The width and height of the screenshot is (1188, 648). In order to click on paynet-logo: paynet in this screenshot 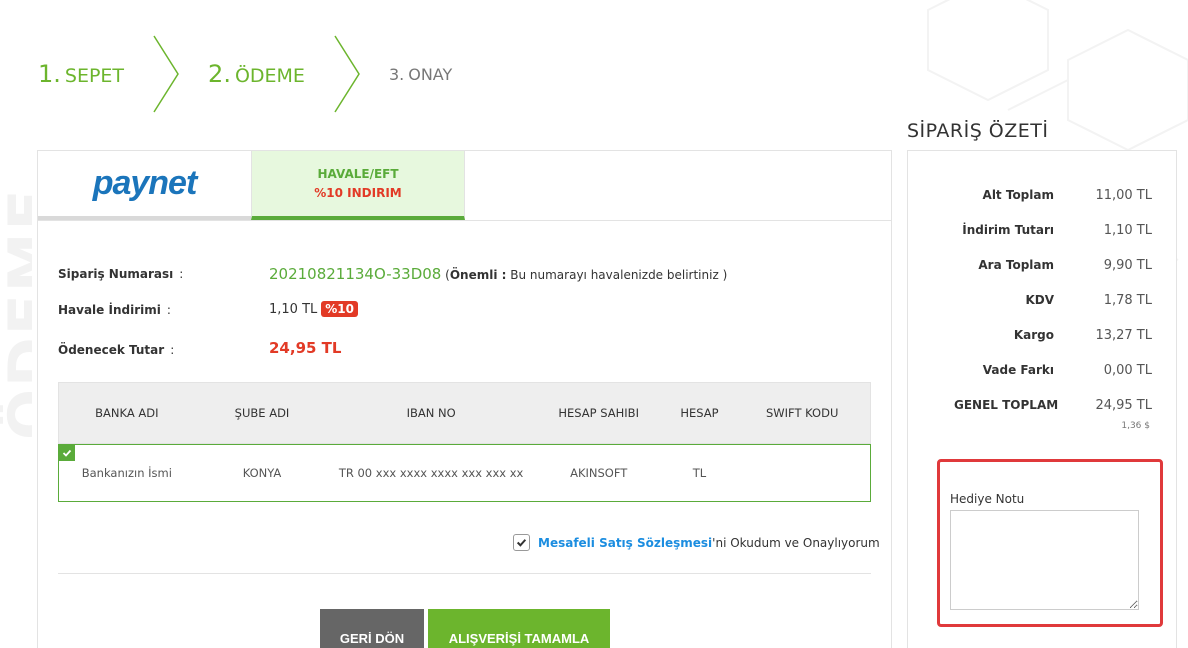, I will do `click(145, 183)`.